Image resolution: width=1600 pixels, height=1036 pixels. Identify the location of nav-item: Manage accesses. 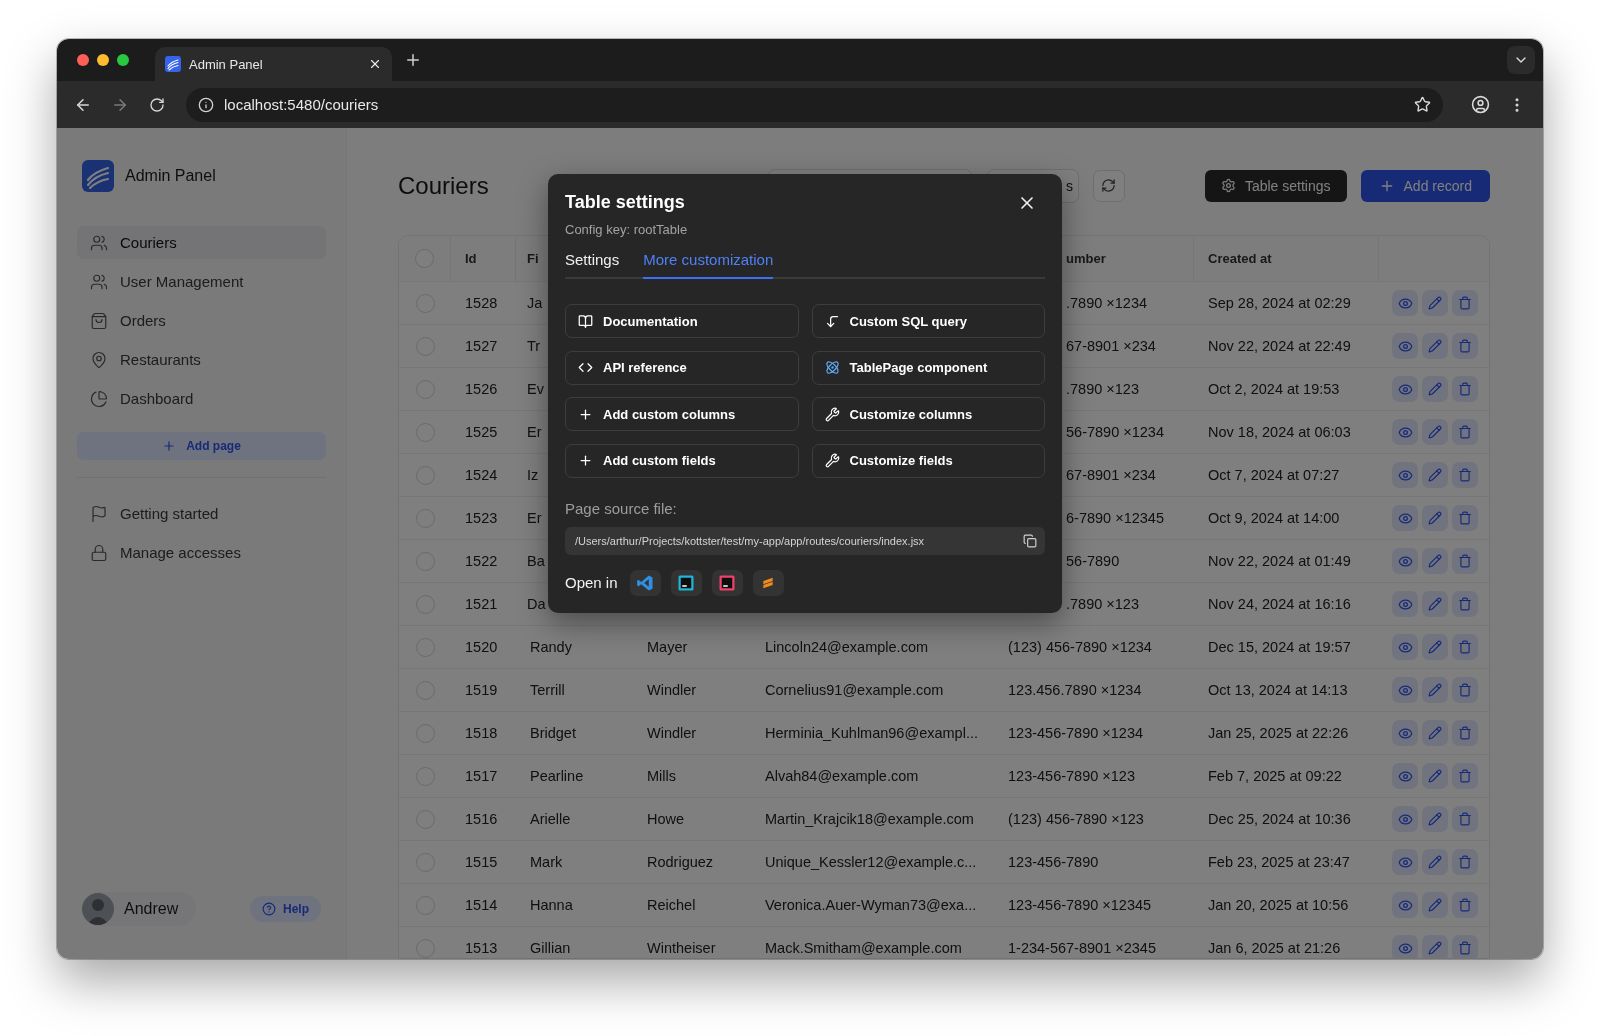
(201, 552).